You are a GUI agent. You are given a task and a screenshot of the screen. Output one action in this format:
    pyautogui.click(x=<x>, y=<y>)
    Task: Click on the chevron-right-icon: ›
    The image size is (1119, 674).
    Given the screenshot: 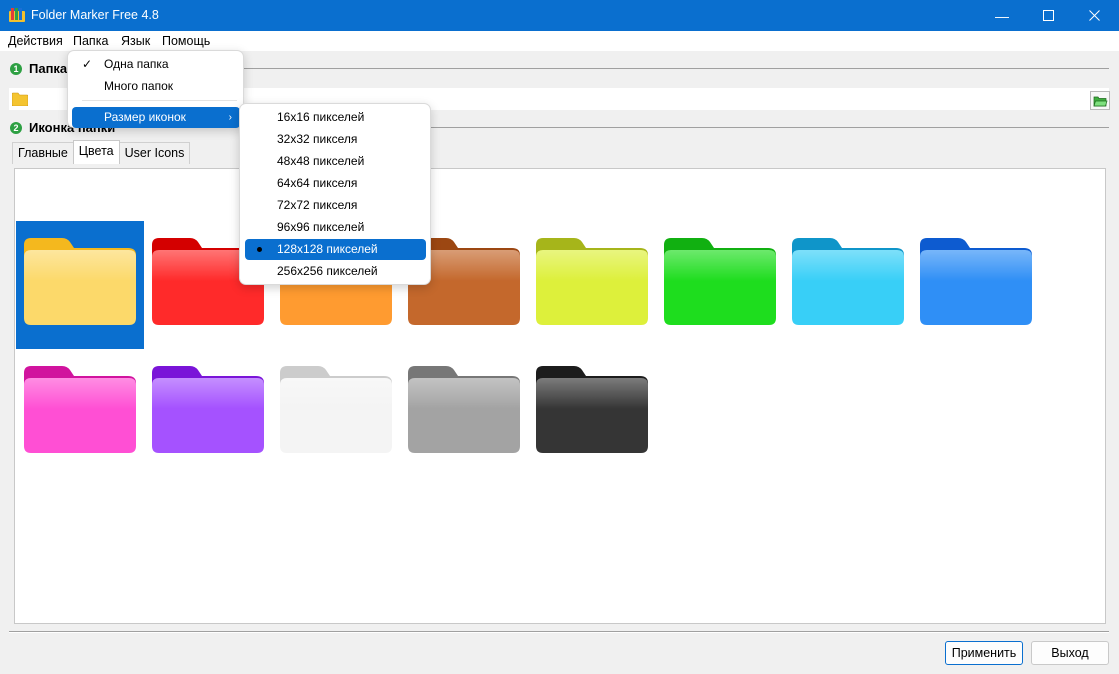 What is the action you would take?
    pyautogui.click(x=230, y=117)
    